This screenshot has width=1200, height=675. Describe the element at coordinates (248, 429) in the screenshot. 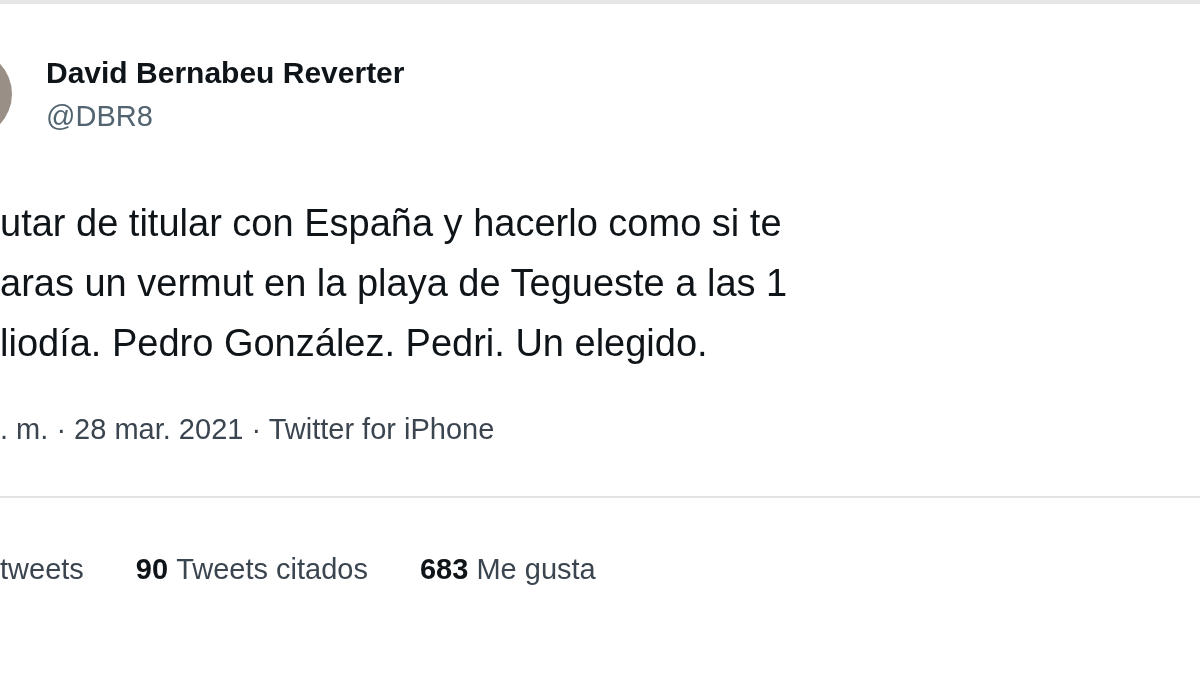

I see `tweet-timestamp: . m. · 28 mar. 2021 · Twitter for iPhone` at that location.